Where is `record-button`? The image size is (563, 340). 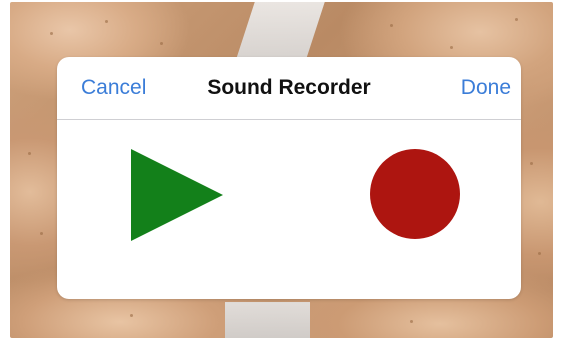 record-button is located at coordinates (415, 194).